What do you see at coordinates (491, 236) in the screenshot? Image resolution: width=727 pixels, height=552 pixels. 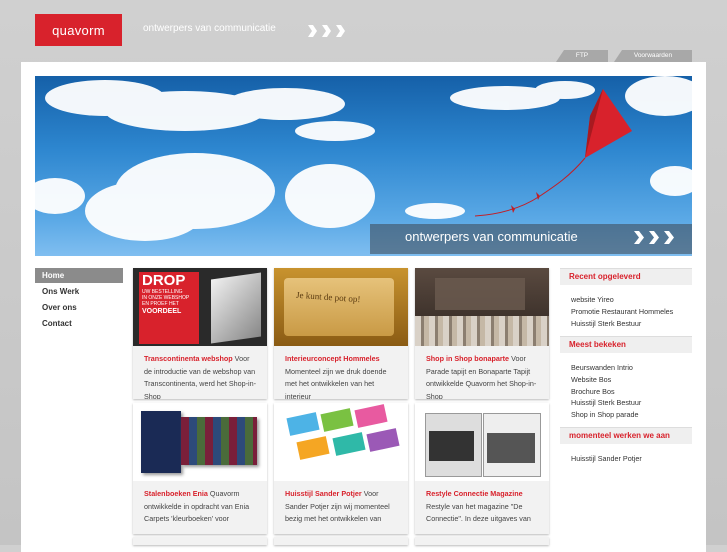 I see `hero-caption: ontwerpers van communicatie` at bounding box center [491, 236].